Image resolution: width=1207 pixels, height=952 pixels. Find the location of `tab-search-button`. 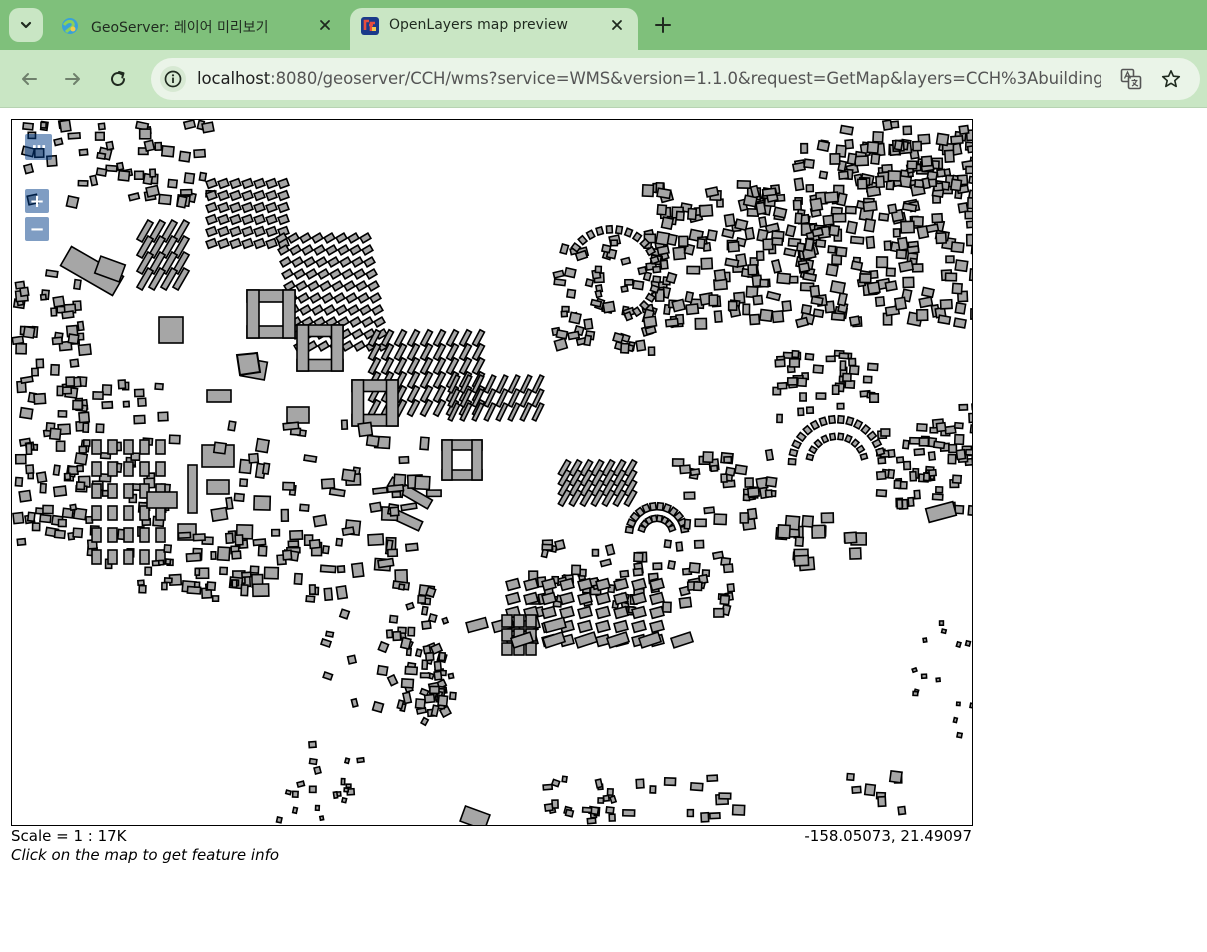

tab-search-button is located at coordinates (26, 25).